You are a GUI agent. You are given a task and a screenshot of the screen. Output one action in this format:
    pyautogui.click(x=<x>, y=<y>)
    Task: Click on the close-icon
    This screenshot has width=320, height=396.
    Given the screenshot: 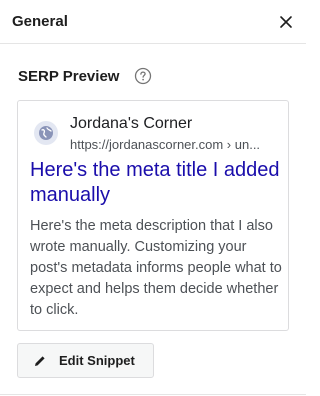 What is the action you would take?
    pyautogui.click(x=286, y=22)
    